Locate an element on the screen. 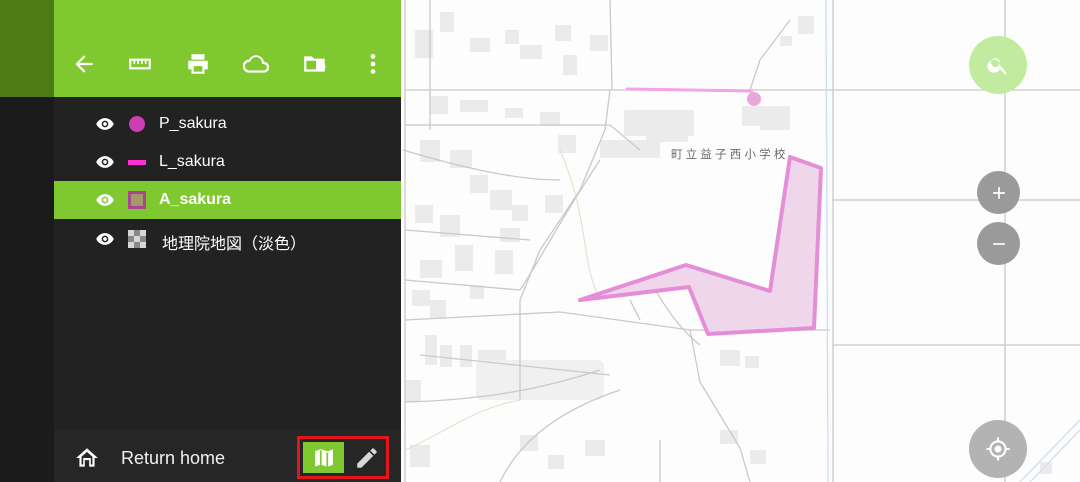  search-button is located at coordinates (998, 65).